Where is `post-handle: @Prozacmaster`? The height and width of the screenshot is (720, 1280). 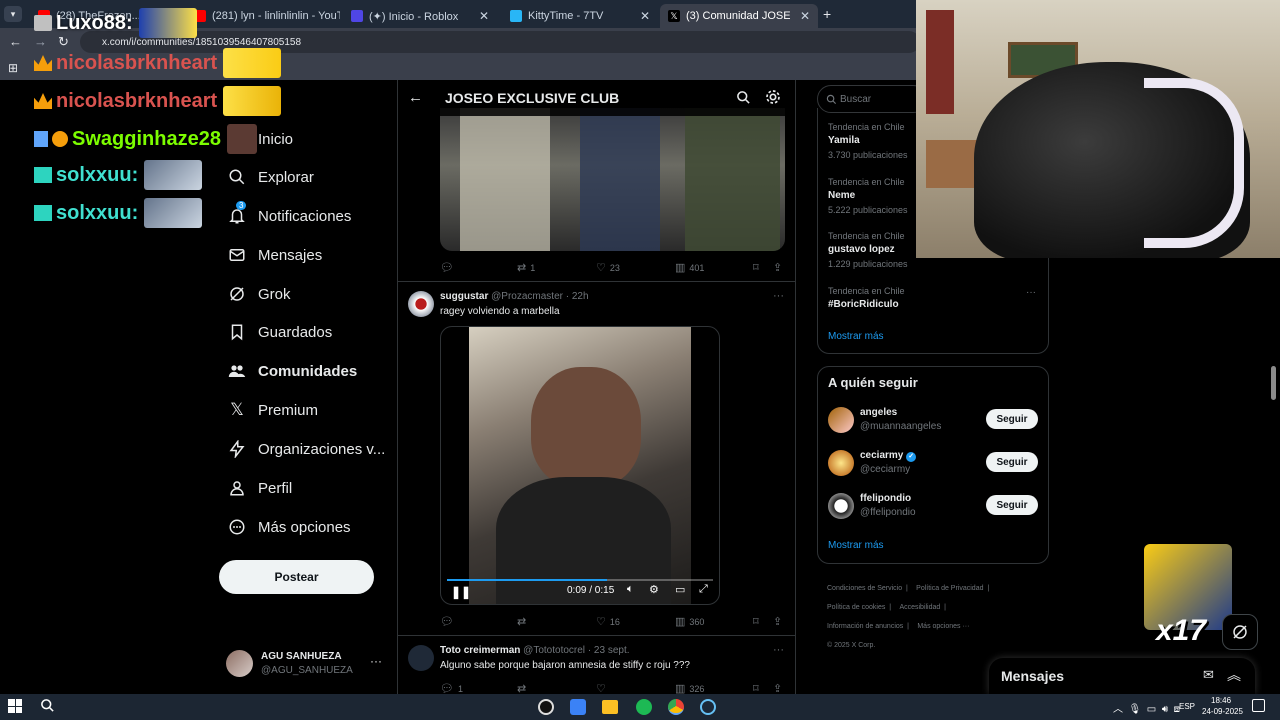
post-handle: @Prozacmaster is located at coordinates (527, 296).